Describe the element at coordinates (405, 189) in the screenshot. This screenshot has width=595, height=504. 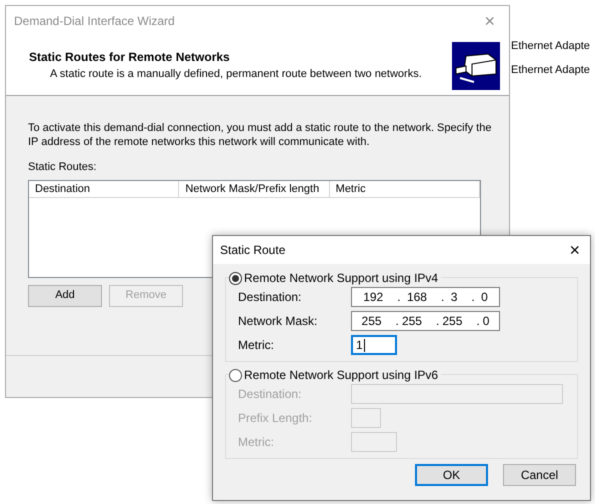
I see `column-header: Metric` at that location.